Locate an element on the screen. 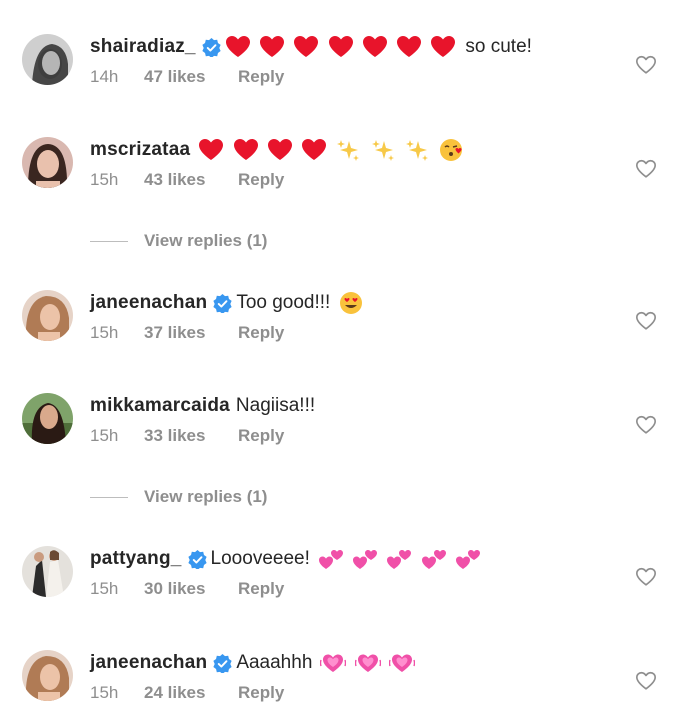  comment-line: shairadiaz_ so cute! is located at coordinates (311, 47).